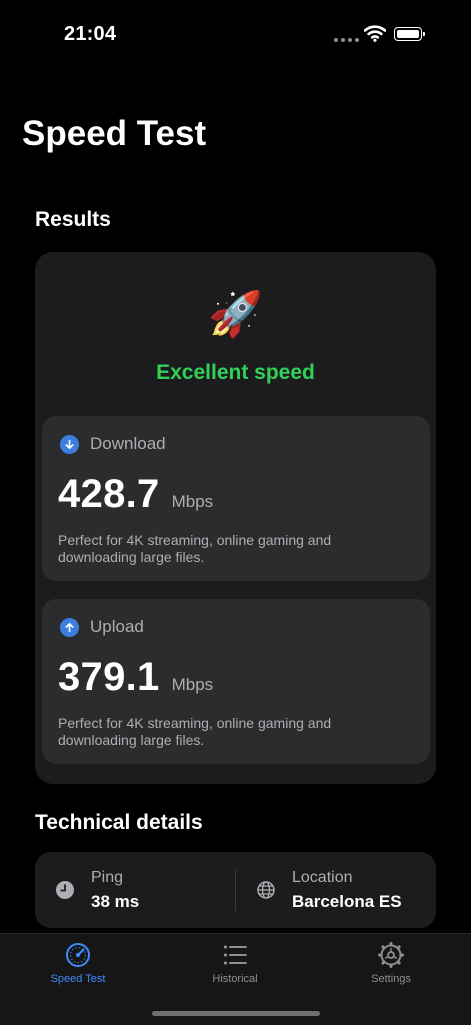  What do you see at coordinates (235, 35) in the screenshot?
I see `status-bar: 21:04` at bounding box center [235, 35].